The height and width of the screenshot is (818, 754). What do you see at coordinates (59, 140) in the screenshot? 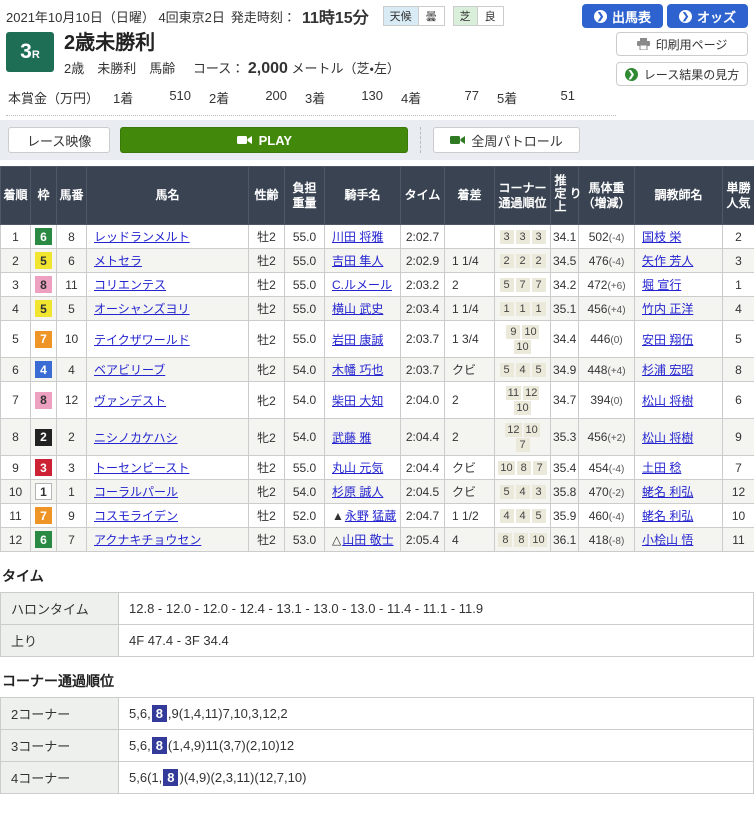
I see `race-video-button: レース映像` at bounding box center [59, 140].